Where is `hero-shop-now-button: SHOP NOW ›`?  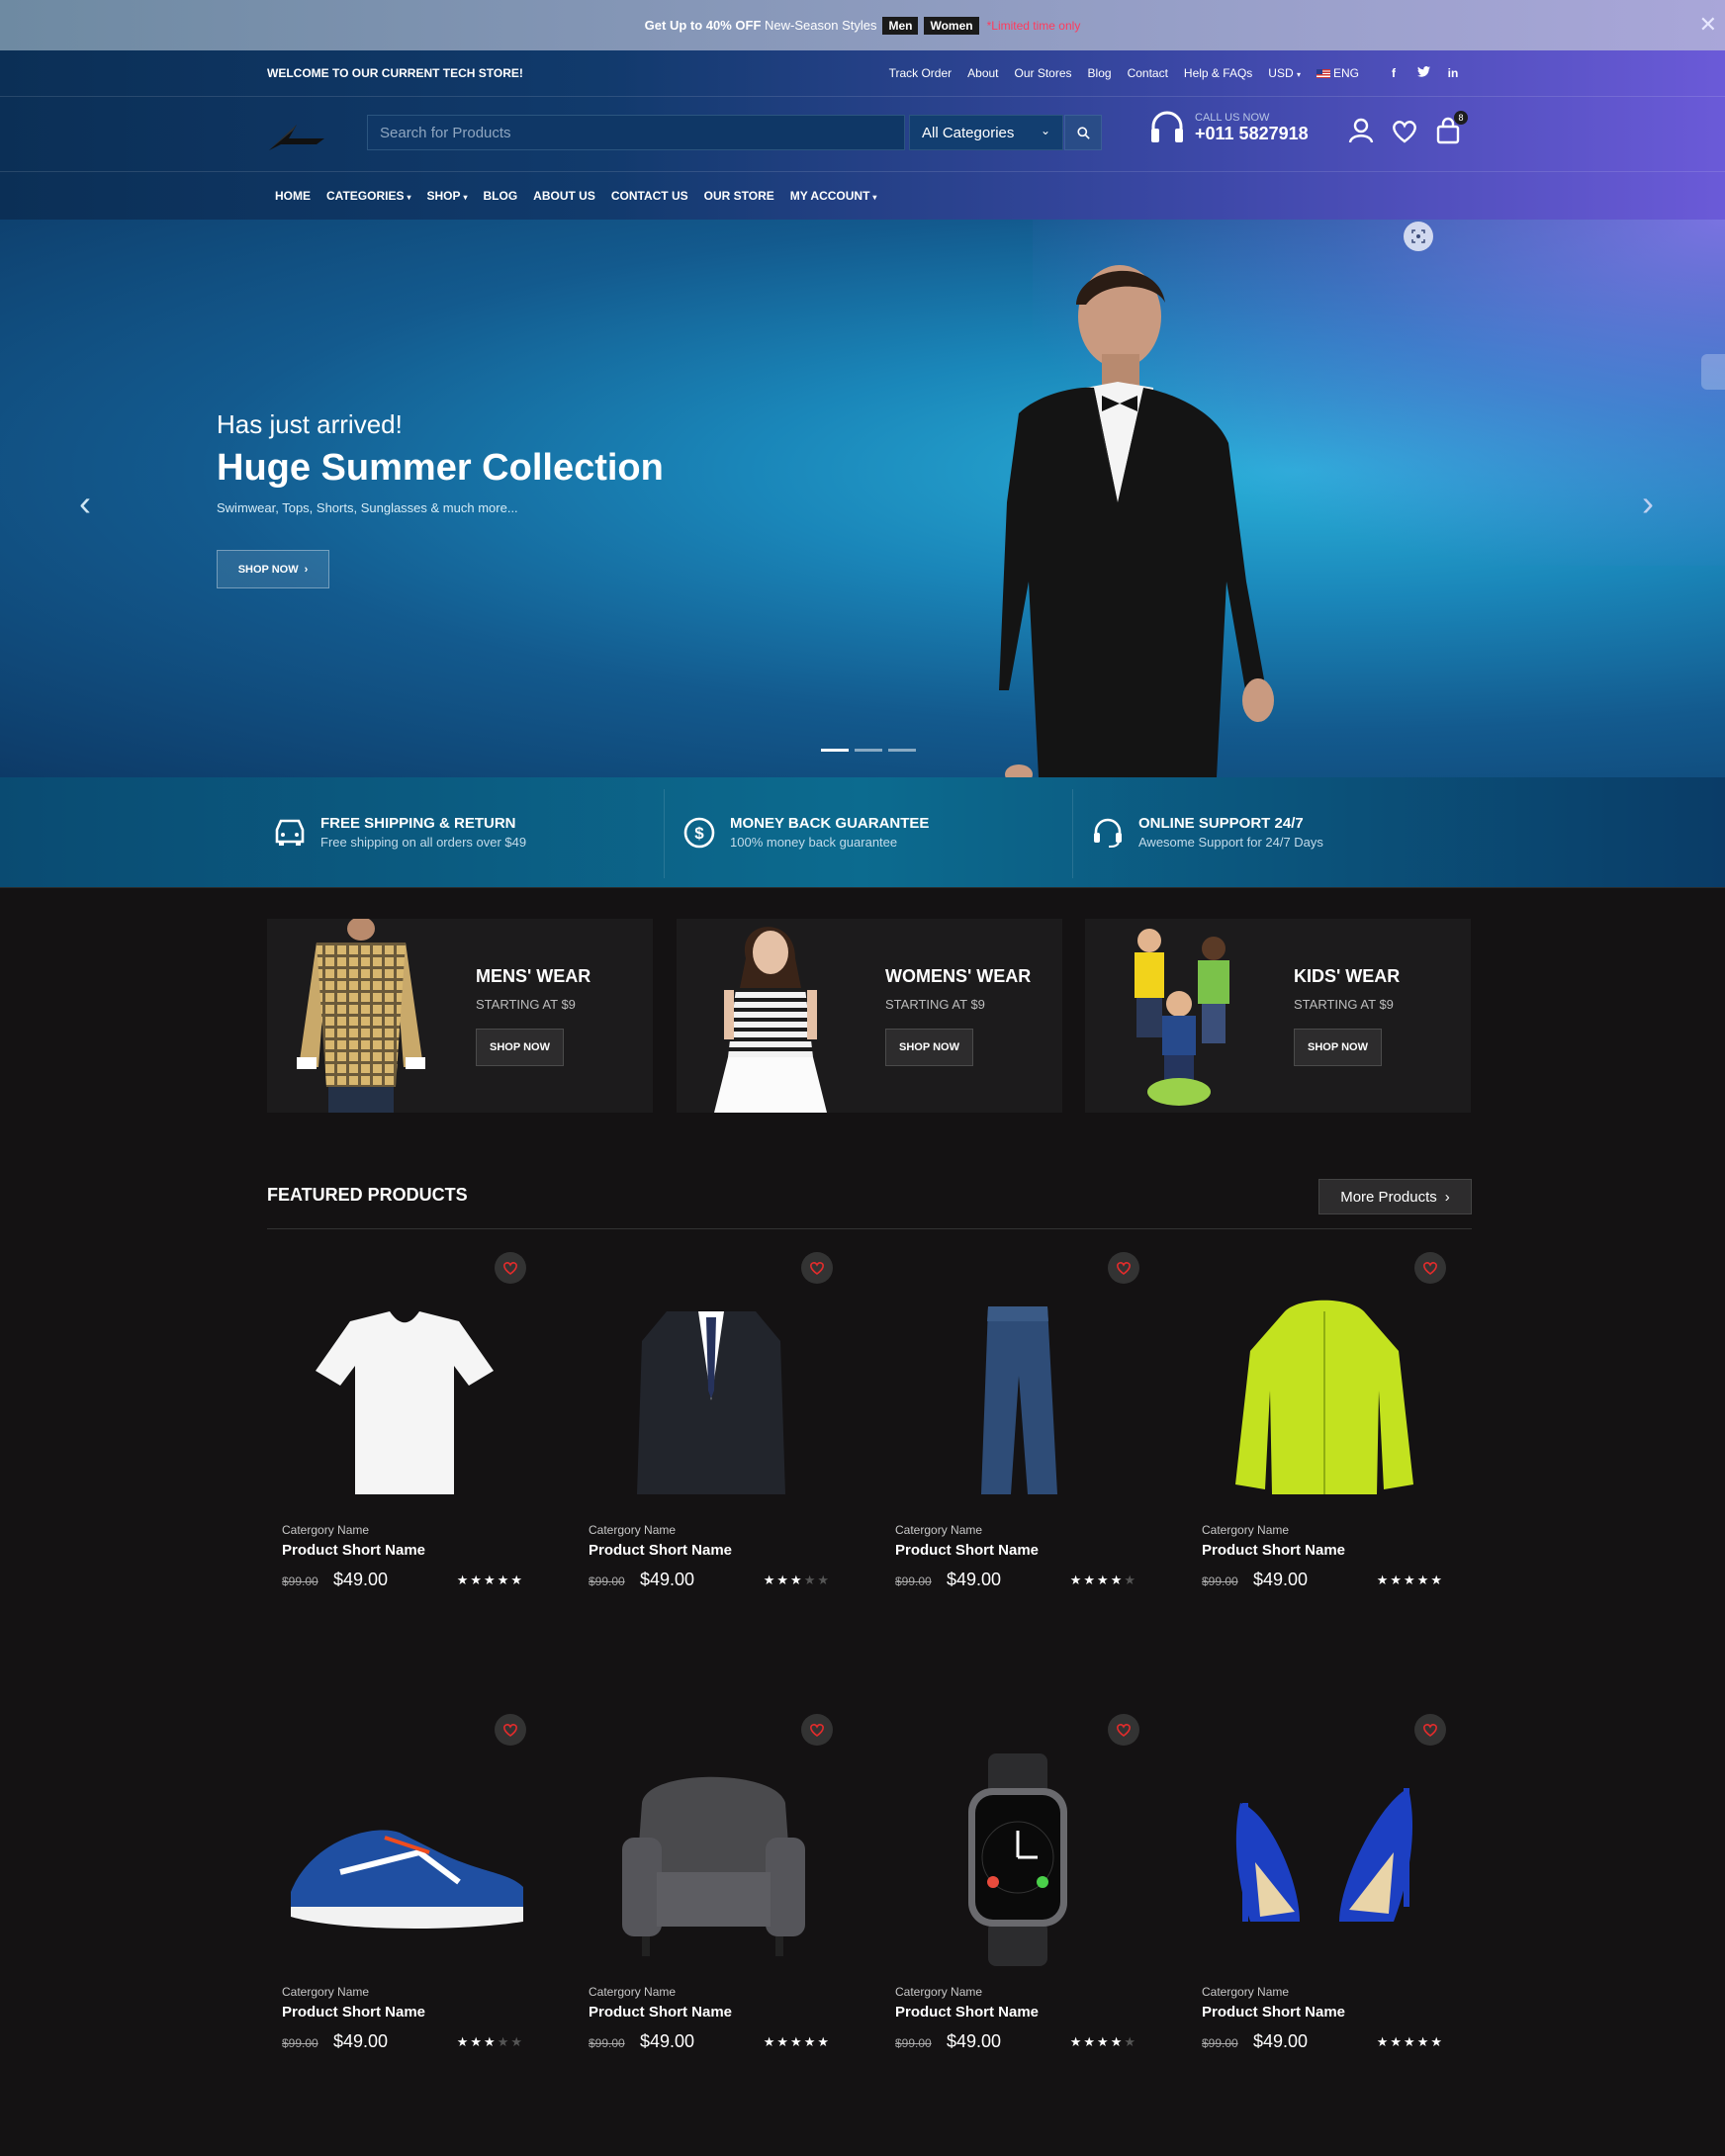 hero-shop-now-button: SHOP NOW › is located at coordinates (273, 569).